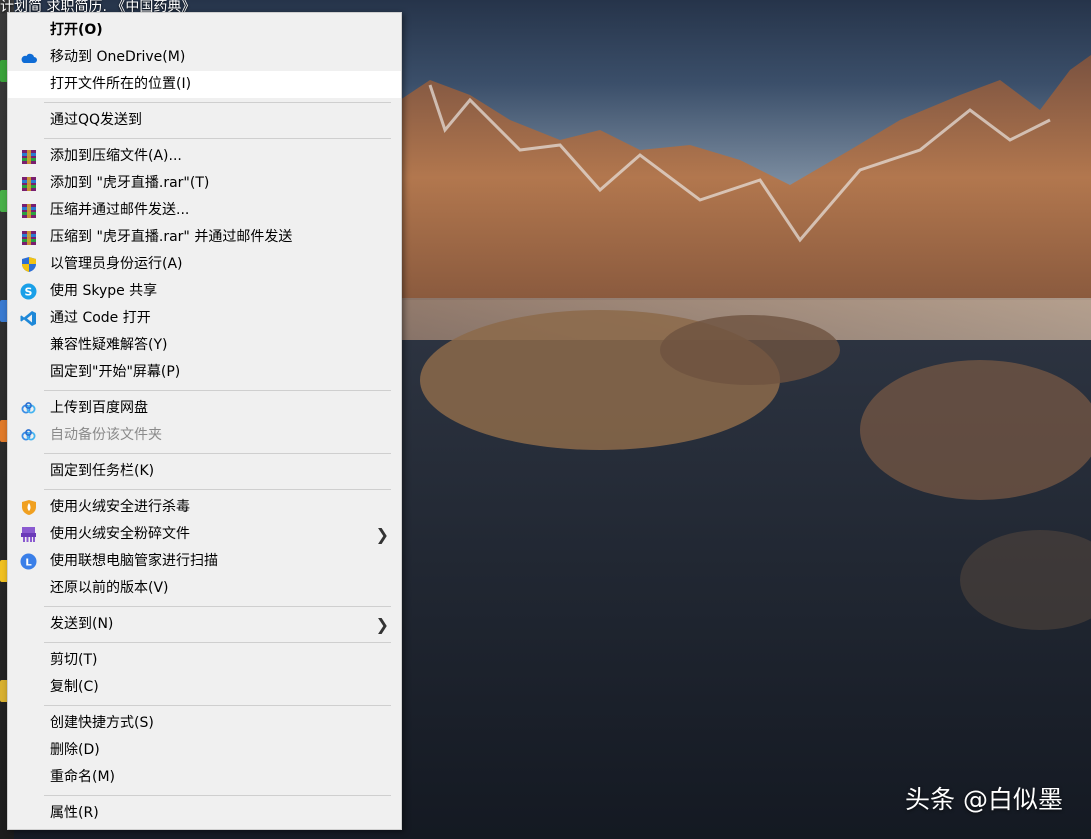  I want to click on menu-item-huorong-scan: 使用火绒安全进行杀毒, so click(204, 507).